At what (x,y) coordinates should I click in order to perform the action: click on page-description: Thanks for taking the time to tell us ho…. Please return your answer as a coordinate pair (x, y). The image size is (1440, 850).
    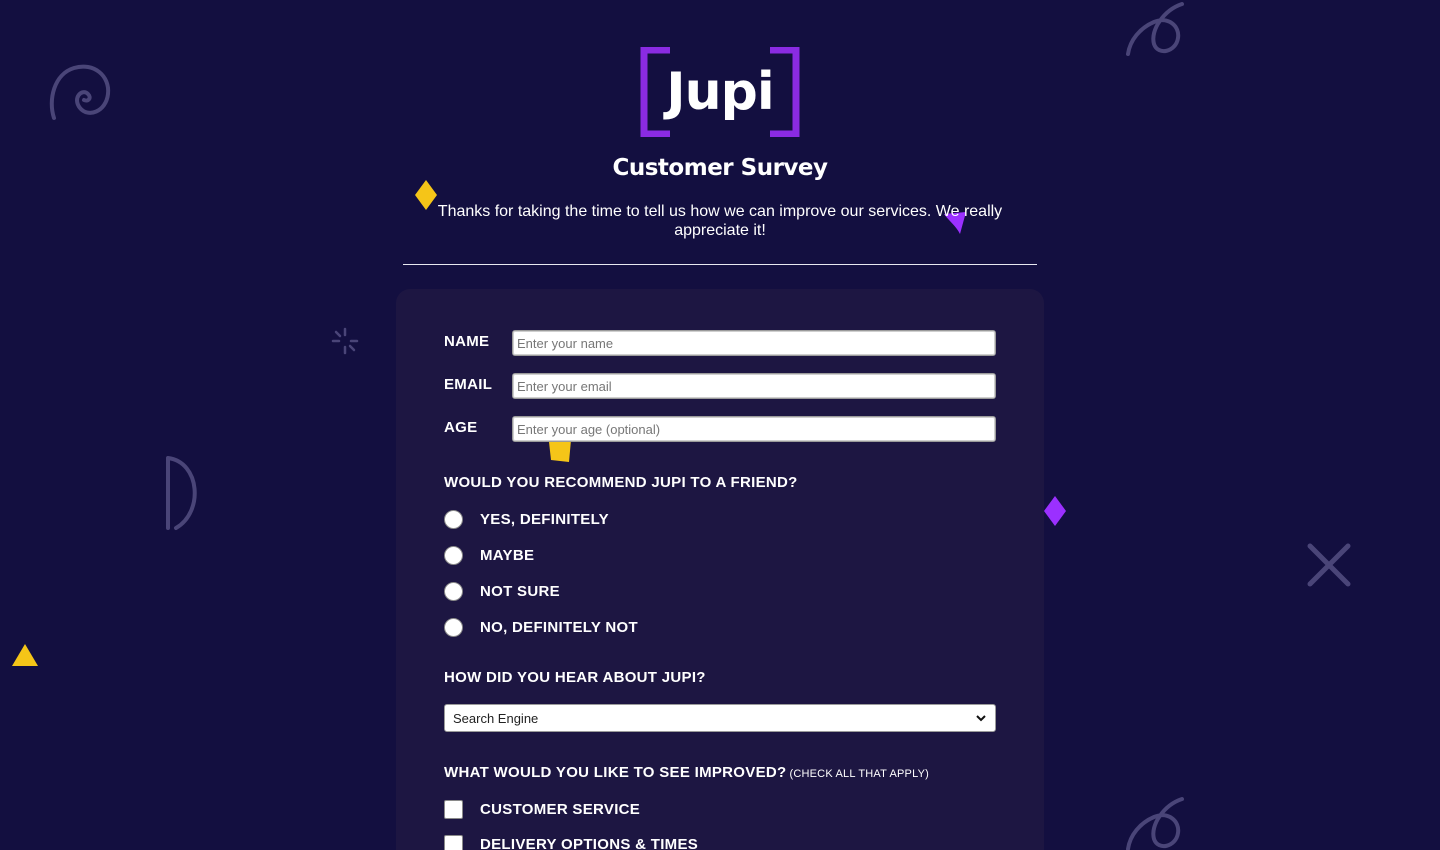
    Looking at the image, I should click on (720, 221).